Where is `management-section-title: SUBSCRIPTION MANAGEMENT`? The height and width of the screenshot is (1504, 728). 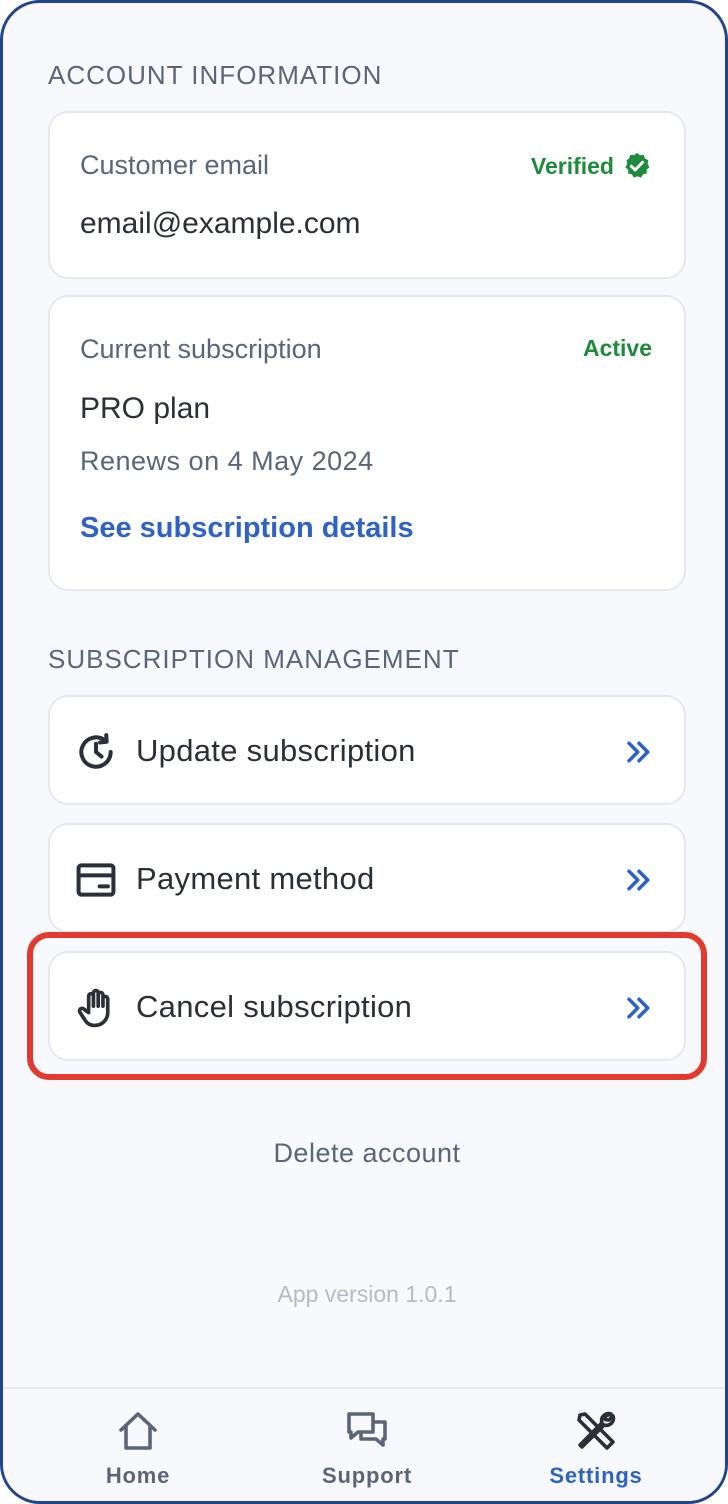
management-section-title: SUBSCRIPTION MANAGEMENT is located at coordinates (254, 659).